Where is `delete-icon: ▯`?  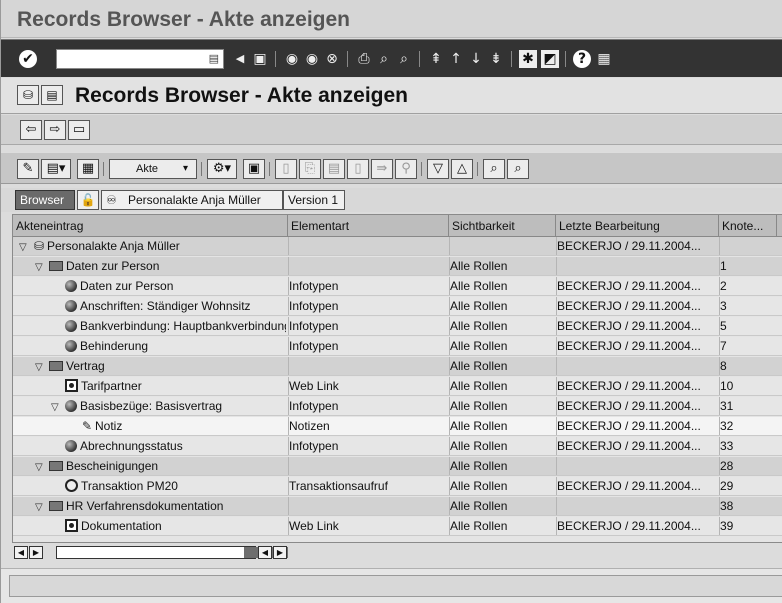
delete-icon: ▯ is located at coordinates (358, 169).